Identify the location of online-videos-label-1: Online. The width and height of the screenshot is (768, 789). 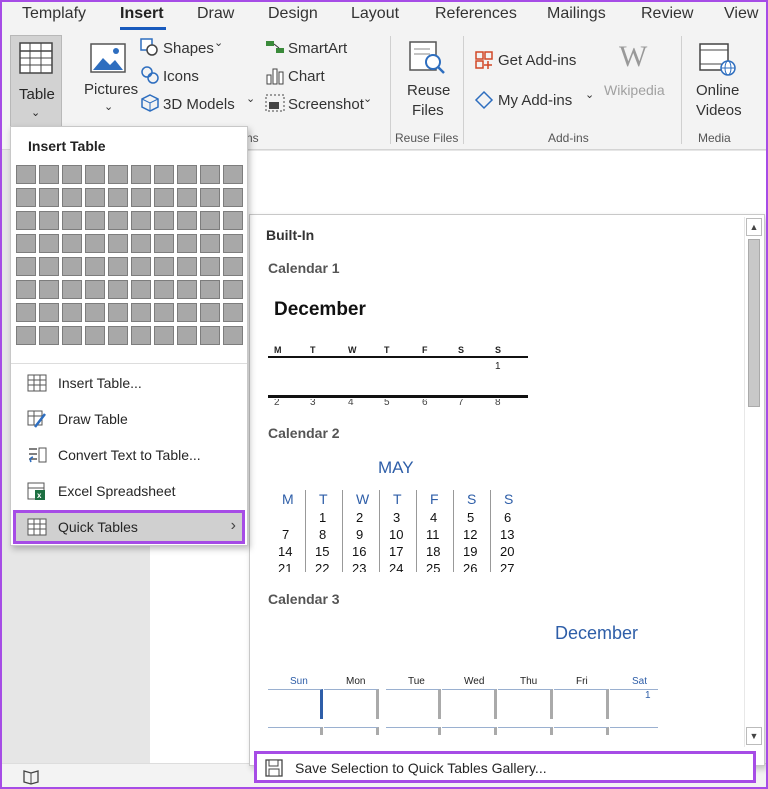
(717, 90).